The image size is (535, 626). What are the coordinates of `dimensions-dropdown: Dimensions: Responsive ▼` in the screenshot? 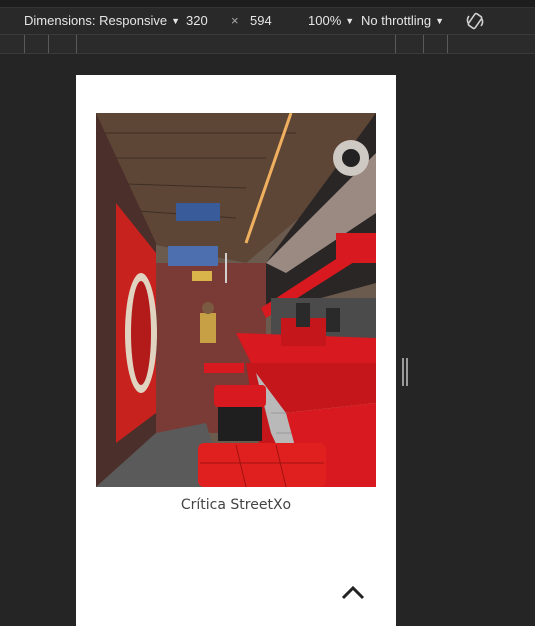 It's located at (102, 20).